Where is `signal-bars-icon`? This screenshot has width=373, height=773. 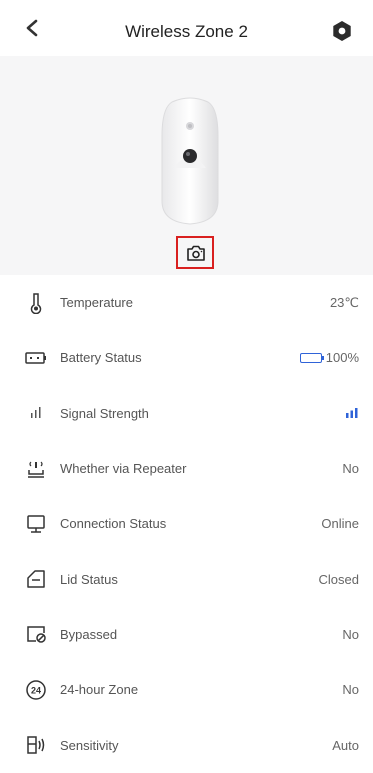 signal-bars-icon is located at coordinates (352, 413).